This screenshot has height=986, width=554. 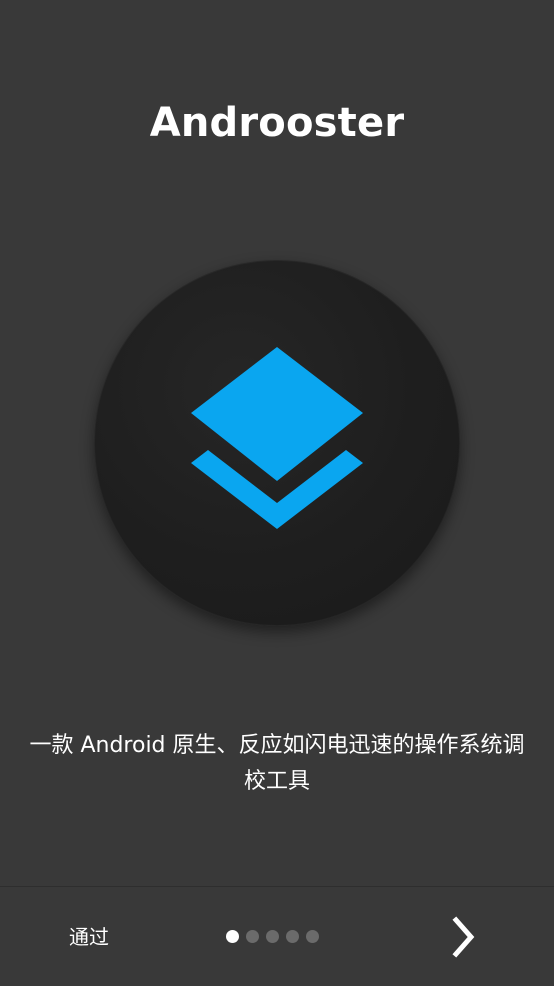 I want to click on page-indicator, so click(x=272, y=937).